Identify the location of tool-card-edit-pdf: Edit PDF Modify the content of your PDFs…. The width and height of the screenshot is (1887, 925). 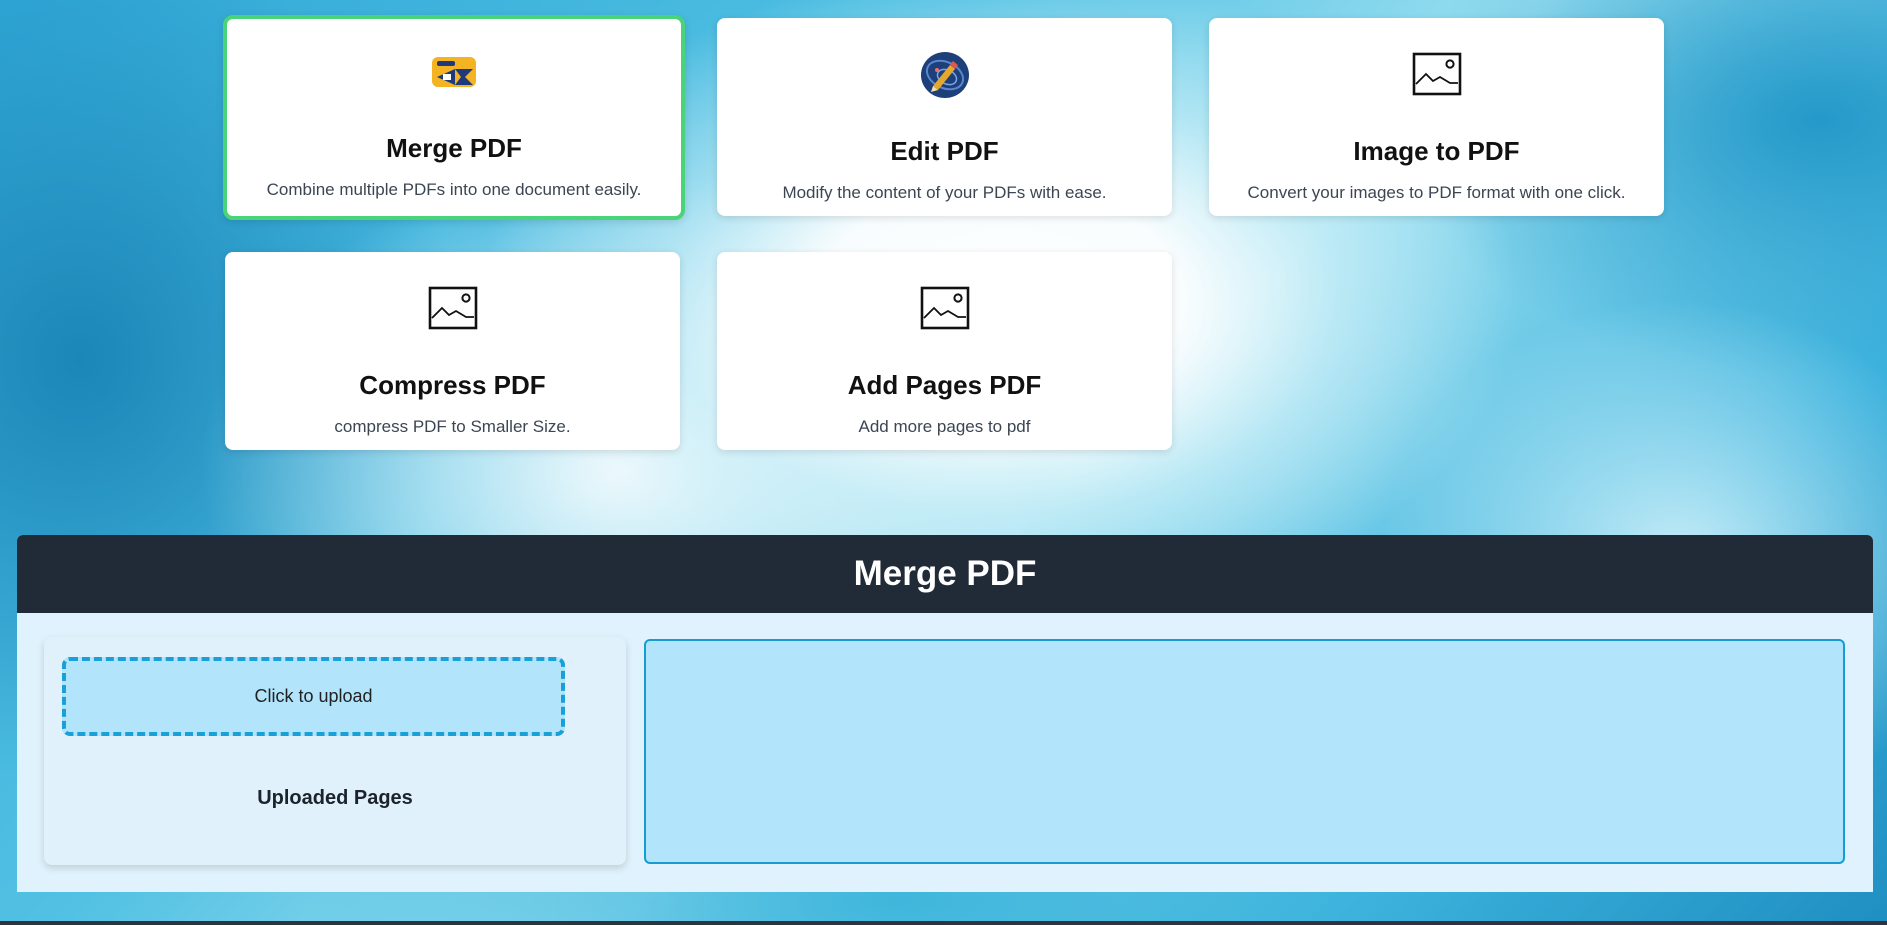
(944, 117).